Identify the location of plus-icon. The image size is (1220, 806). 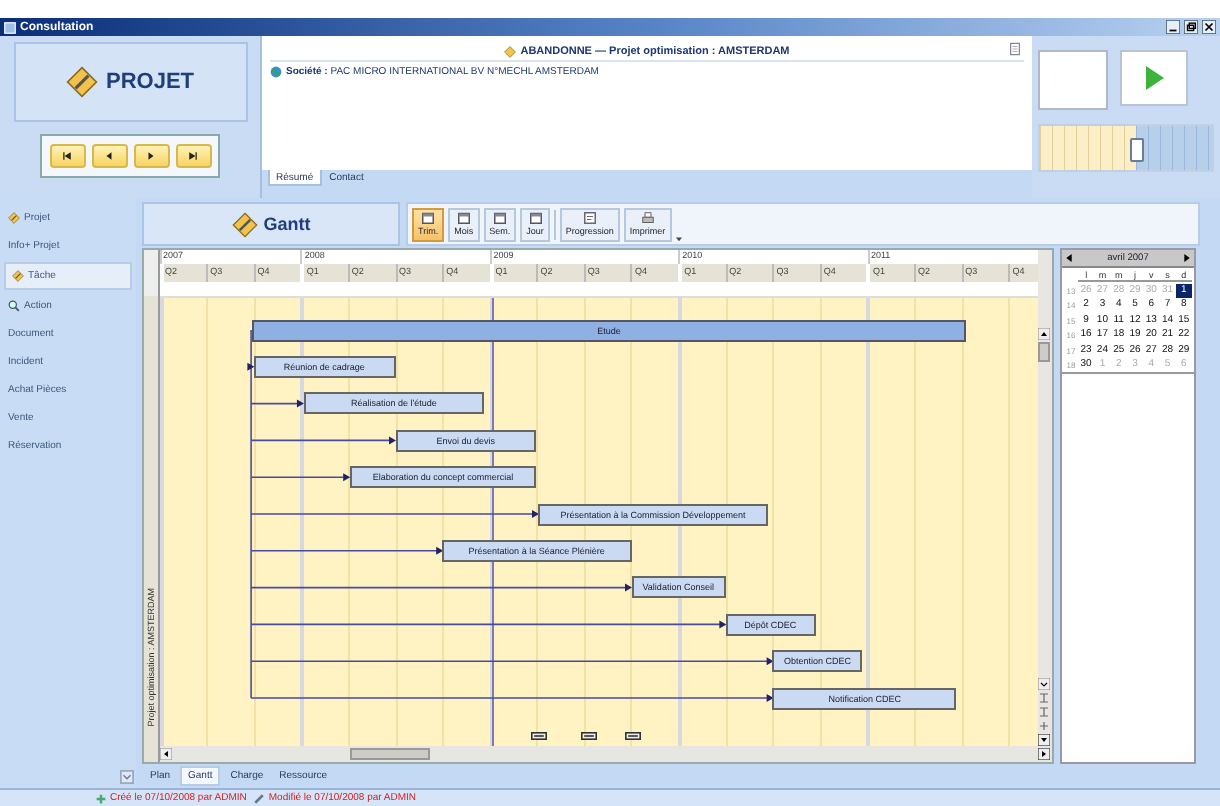
(101, 798).